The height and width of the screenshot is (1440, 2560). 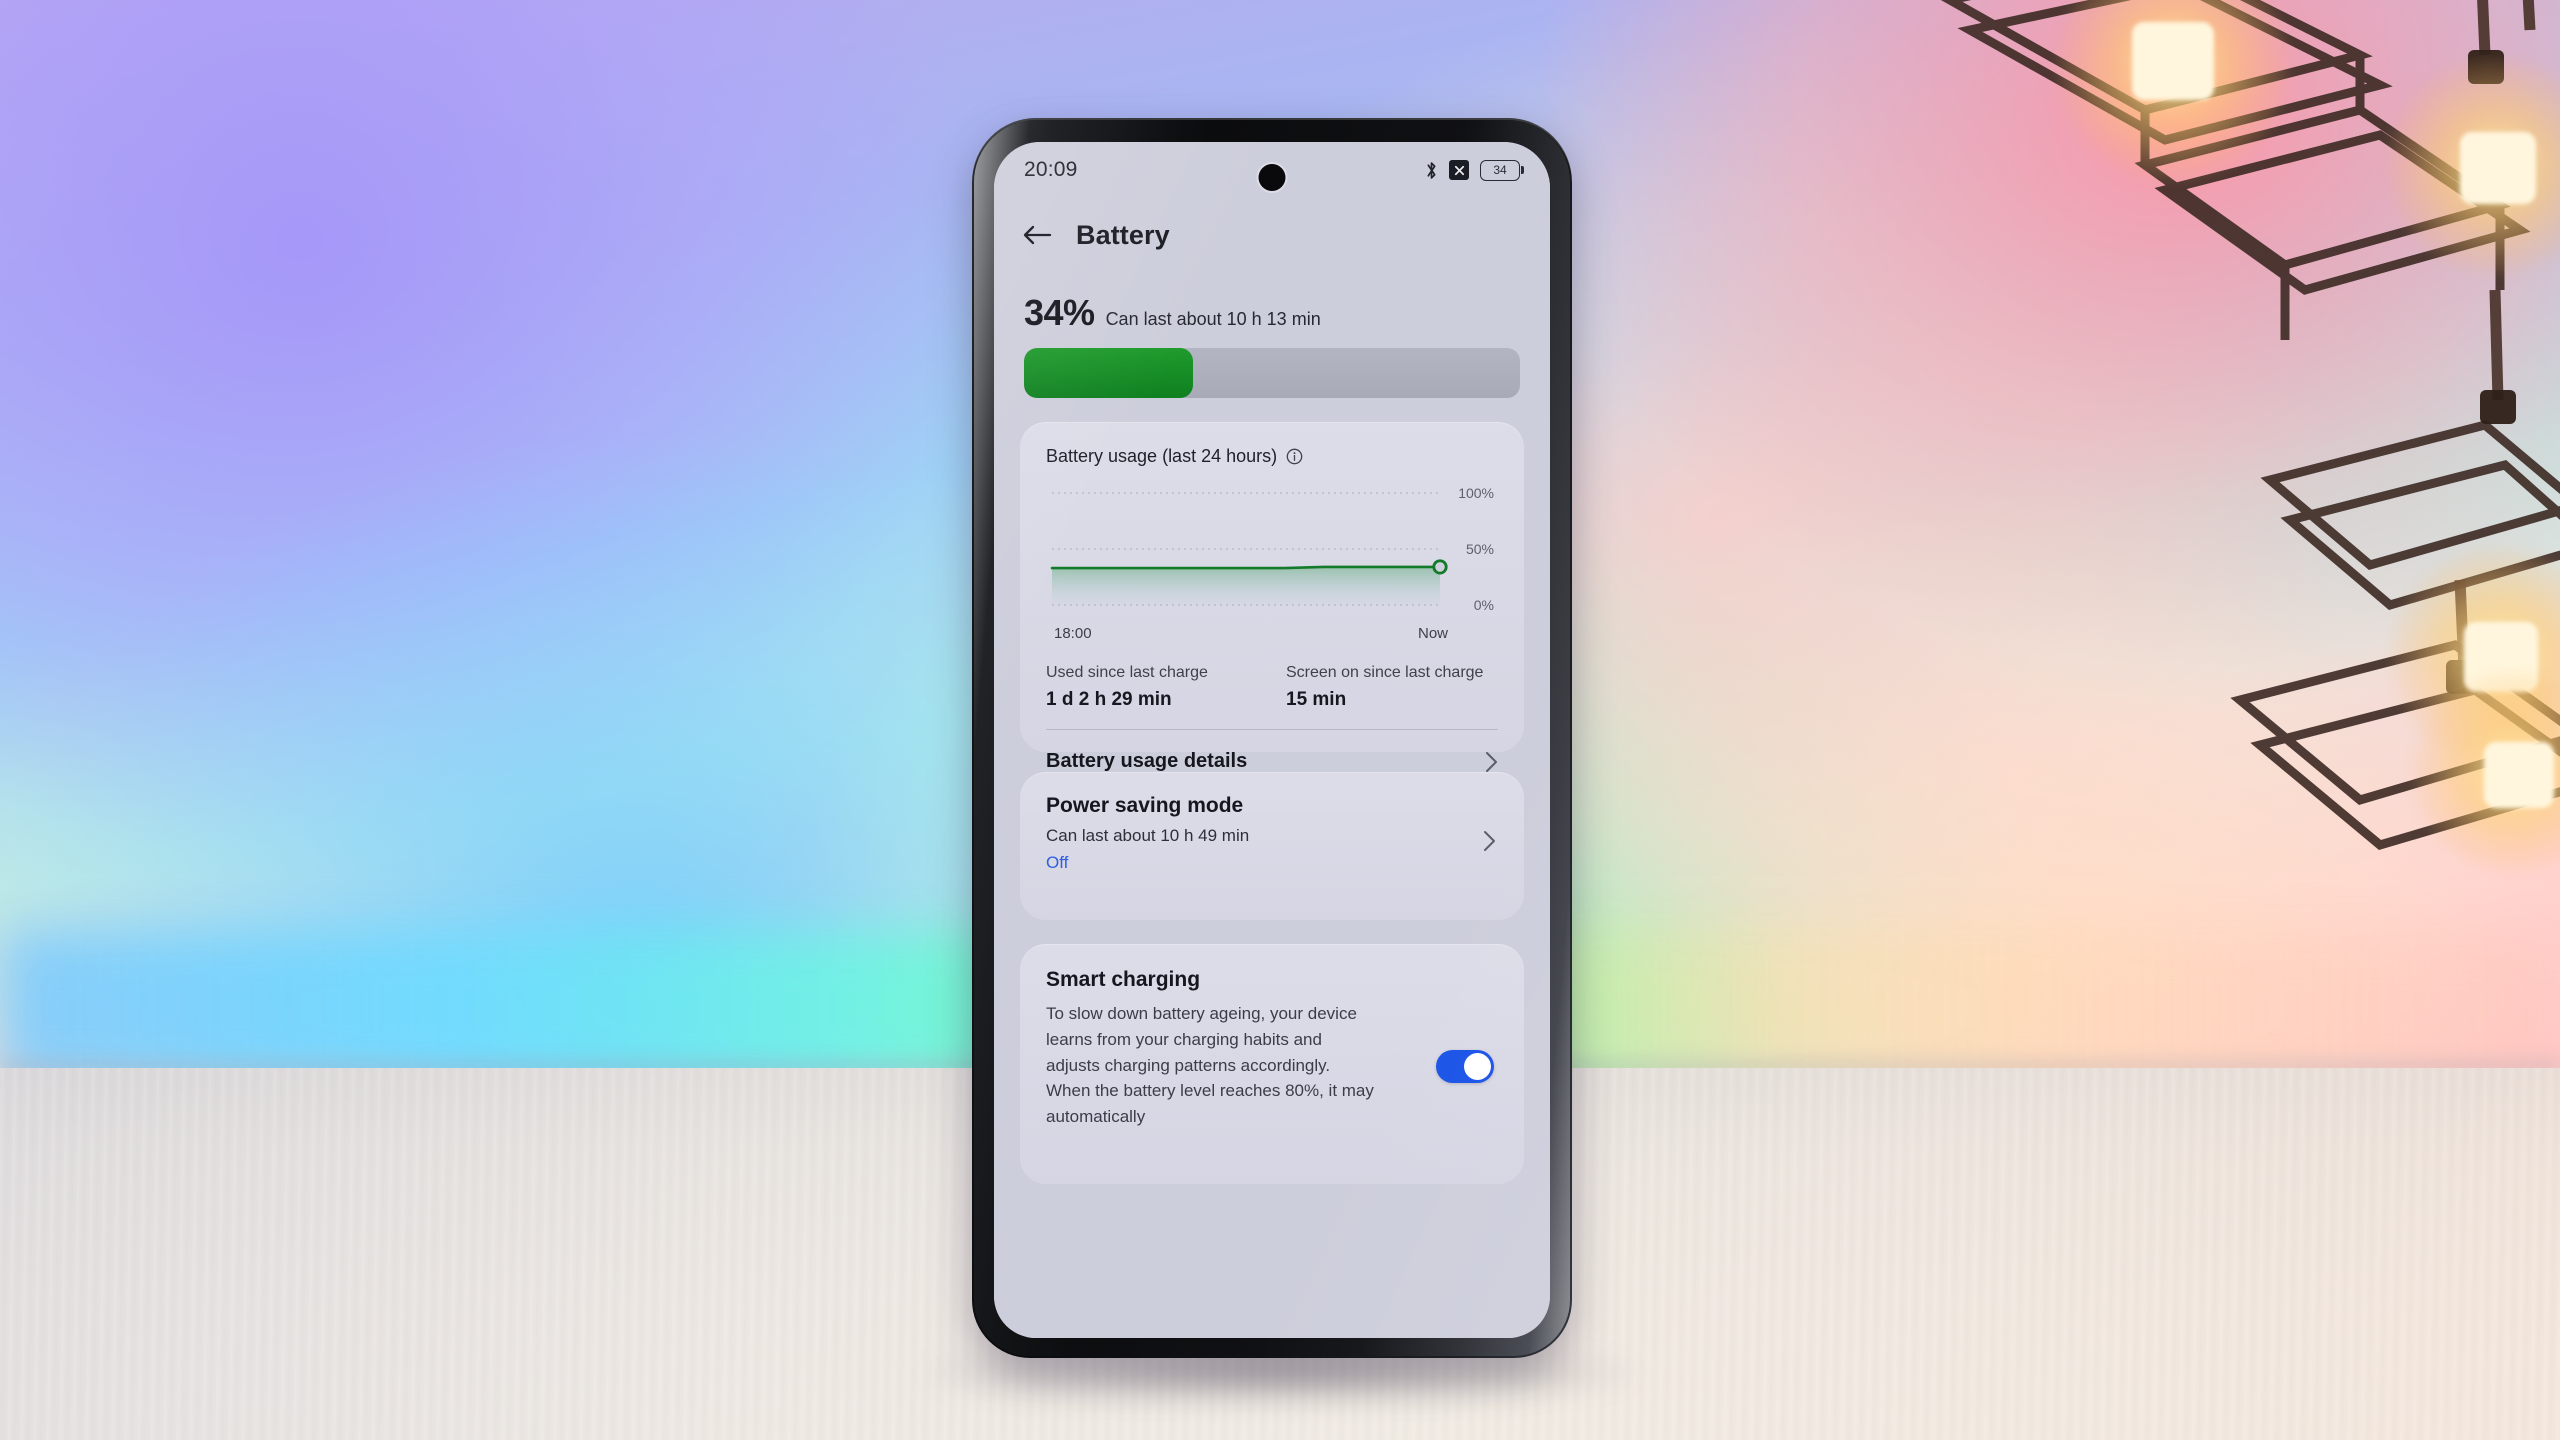 I want to click on battery-level-block: 34% Can last about 10 h 13 min, so click(x=1272, y=345).